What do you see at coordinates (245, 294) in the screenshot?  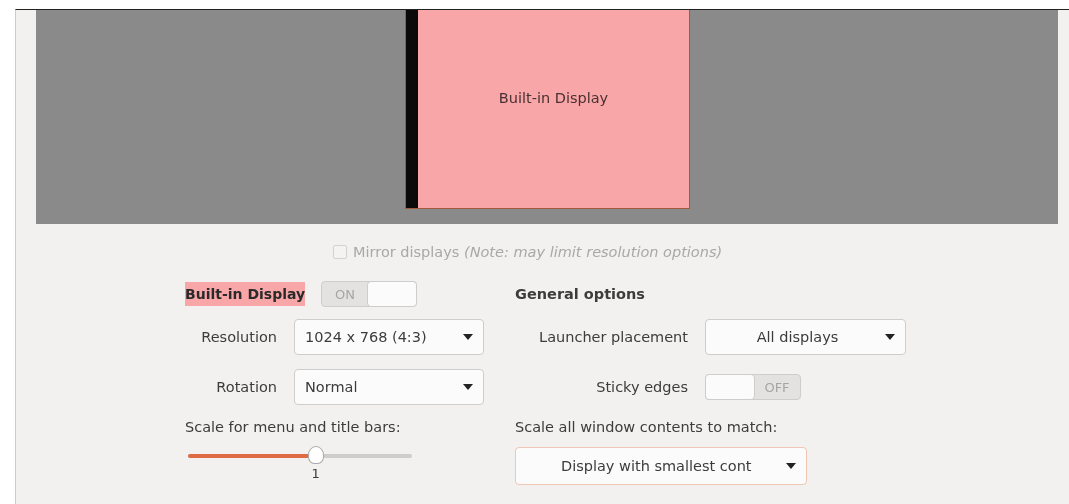 I see `display-name: Built-in Display` at bounding box center [245, 294].